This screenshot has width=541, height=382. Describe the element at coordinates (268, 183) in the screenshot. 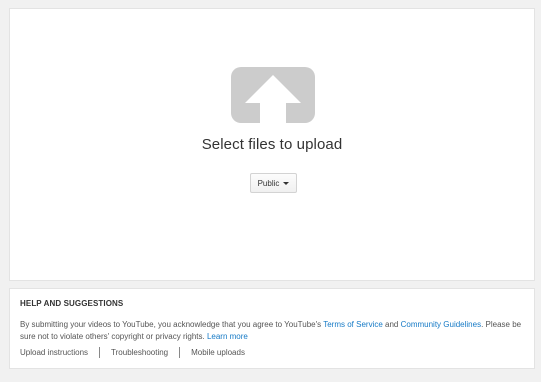

I see `privacy-label: Public` at that location.